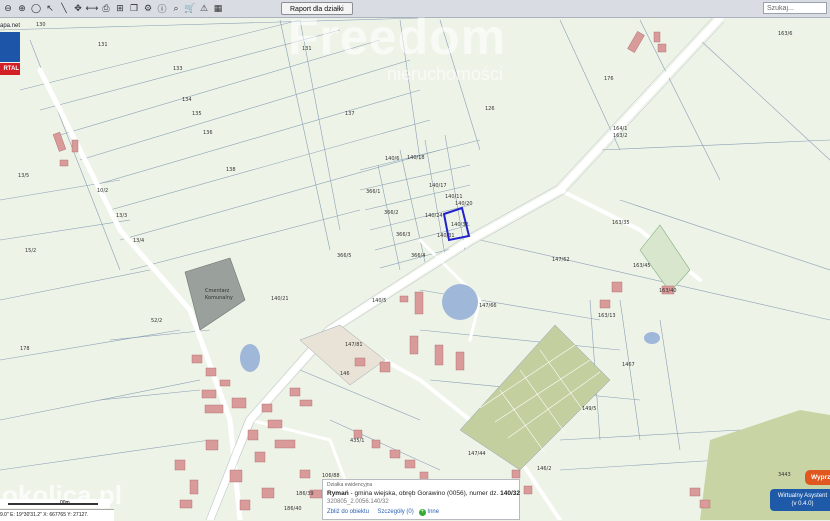 The width and height of the screenshot is (830, 521). What do you see at coordinates (178, 69) in the screenshot?
I see `parcel-label: 133` at bounding box center [178, 69].